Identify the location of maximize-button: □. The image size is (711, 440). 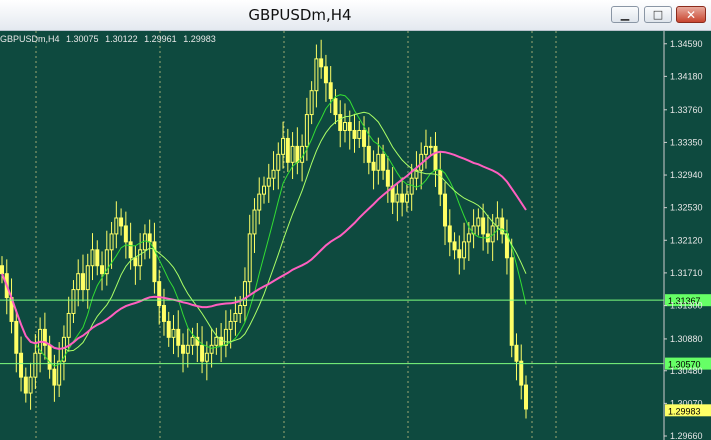
(658, 14).